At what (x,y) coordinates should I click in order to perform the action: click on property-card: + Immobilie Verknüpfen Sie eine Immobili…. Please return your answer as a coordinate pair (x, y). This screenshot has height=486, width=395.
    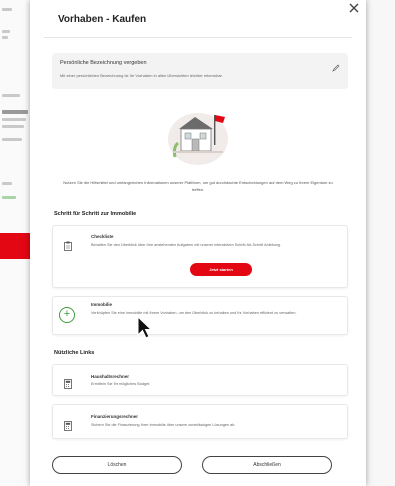
    Looking at the image, I should click on (200, 315).